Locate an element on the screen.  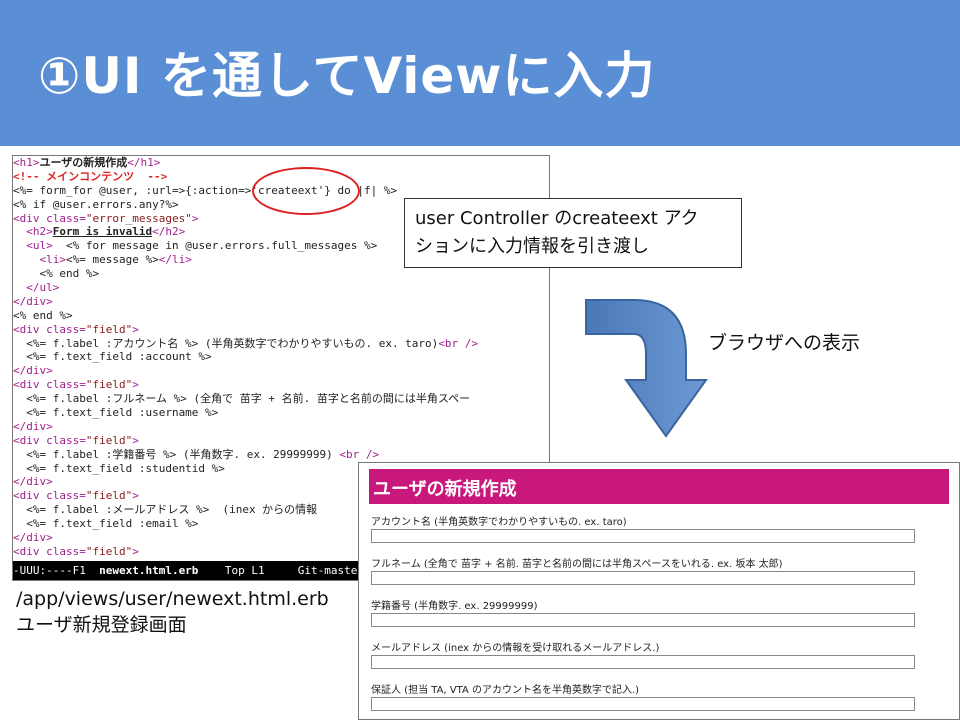
curved-down-arrow-icon is located at coordinates (646, 368).